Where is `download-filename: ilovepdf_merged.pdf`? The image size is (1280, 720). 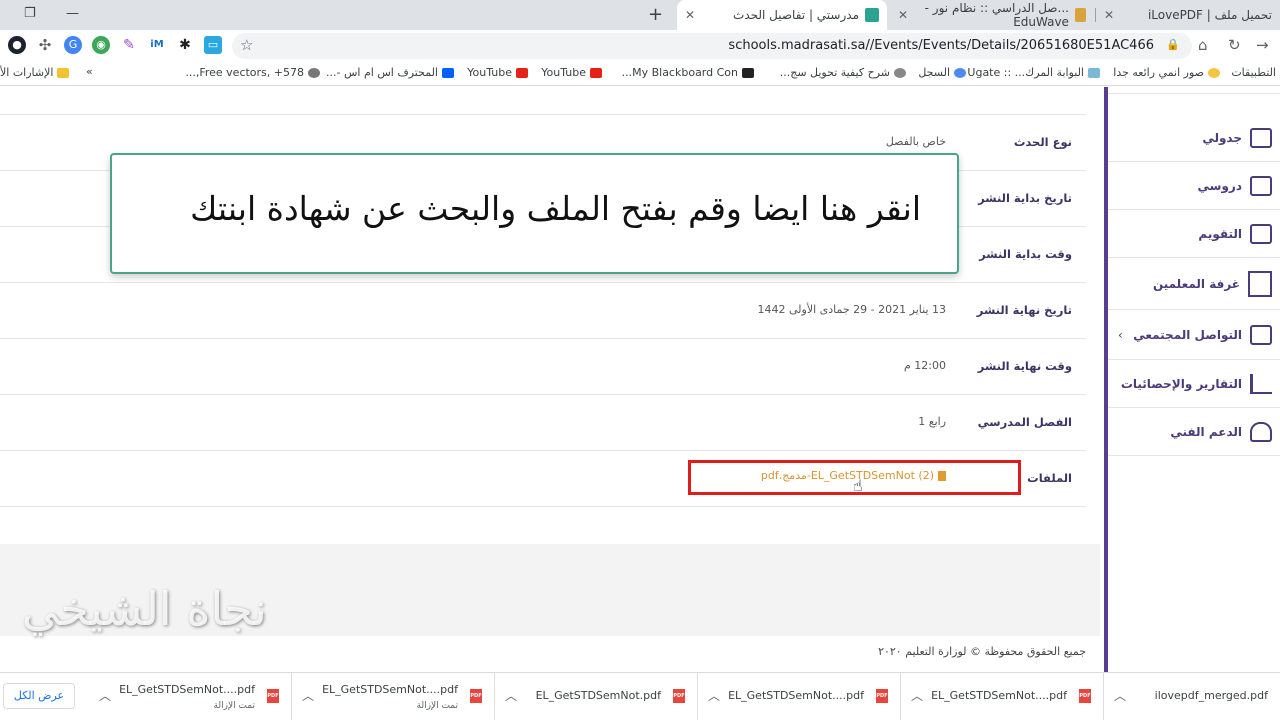 download-filename: ilovepdf_merged.pdf is located at coordinates (1211, 695).